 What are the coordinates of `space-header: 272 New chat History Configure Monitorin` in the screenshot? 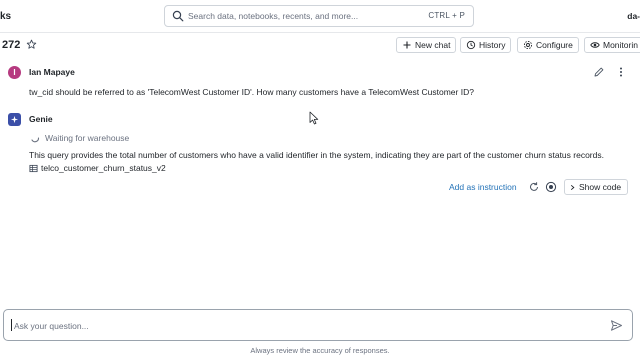 It's located at (320, 46).